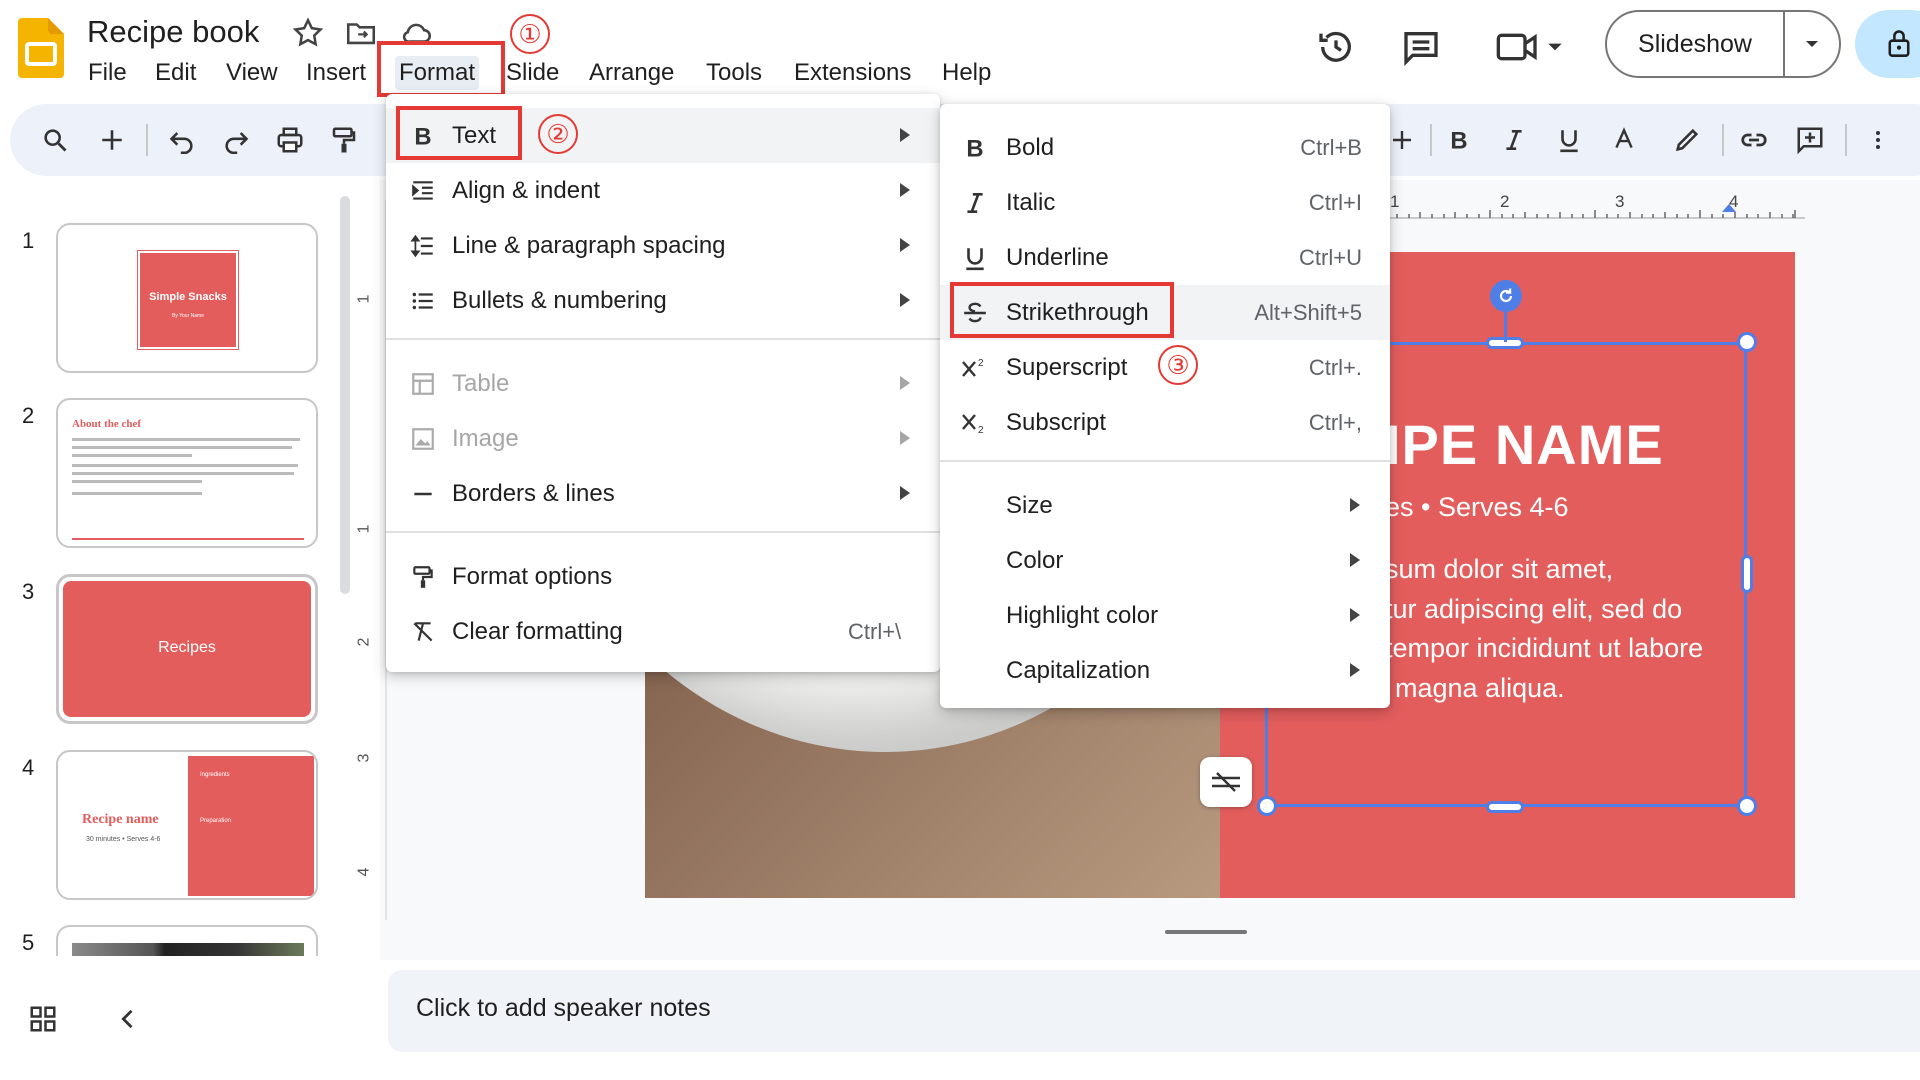 The image size is (1920, 1080). What do you see at coordinates (107, 424) in the screenshot?
I see `thumb2-title: About the chef` at bounding box center [107, 424].